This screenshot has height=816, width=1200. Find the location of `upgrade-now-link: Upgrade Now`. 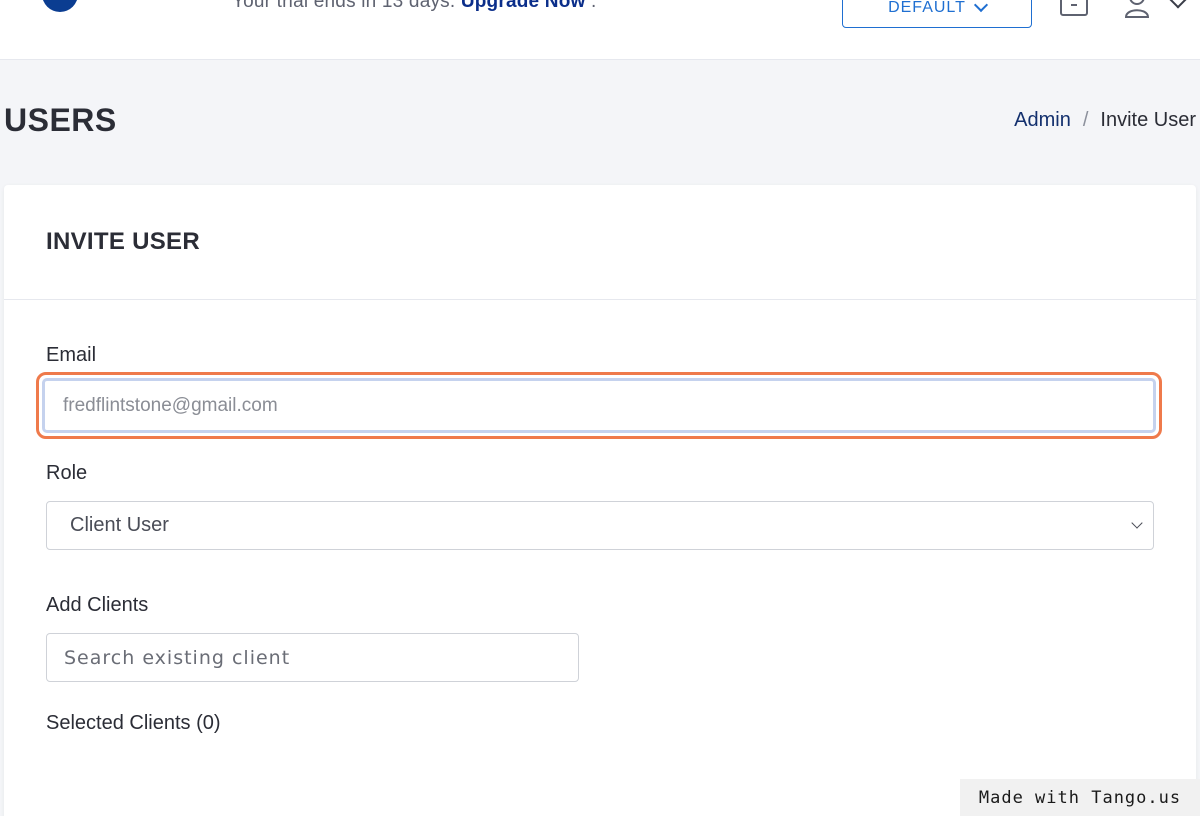

upgrade-now-link: Upgrade Now is located at coordinates (523, 6).